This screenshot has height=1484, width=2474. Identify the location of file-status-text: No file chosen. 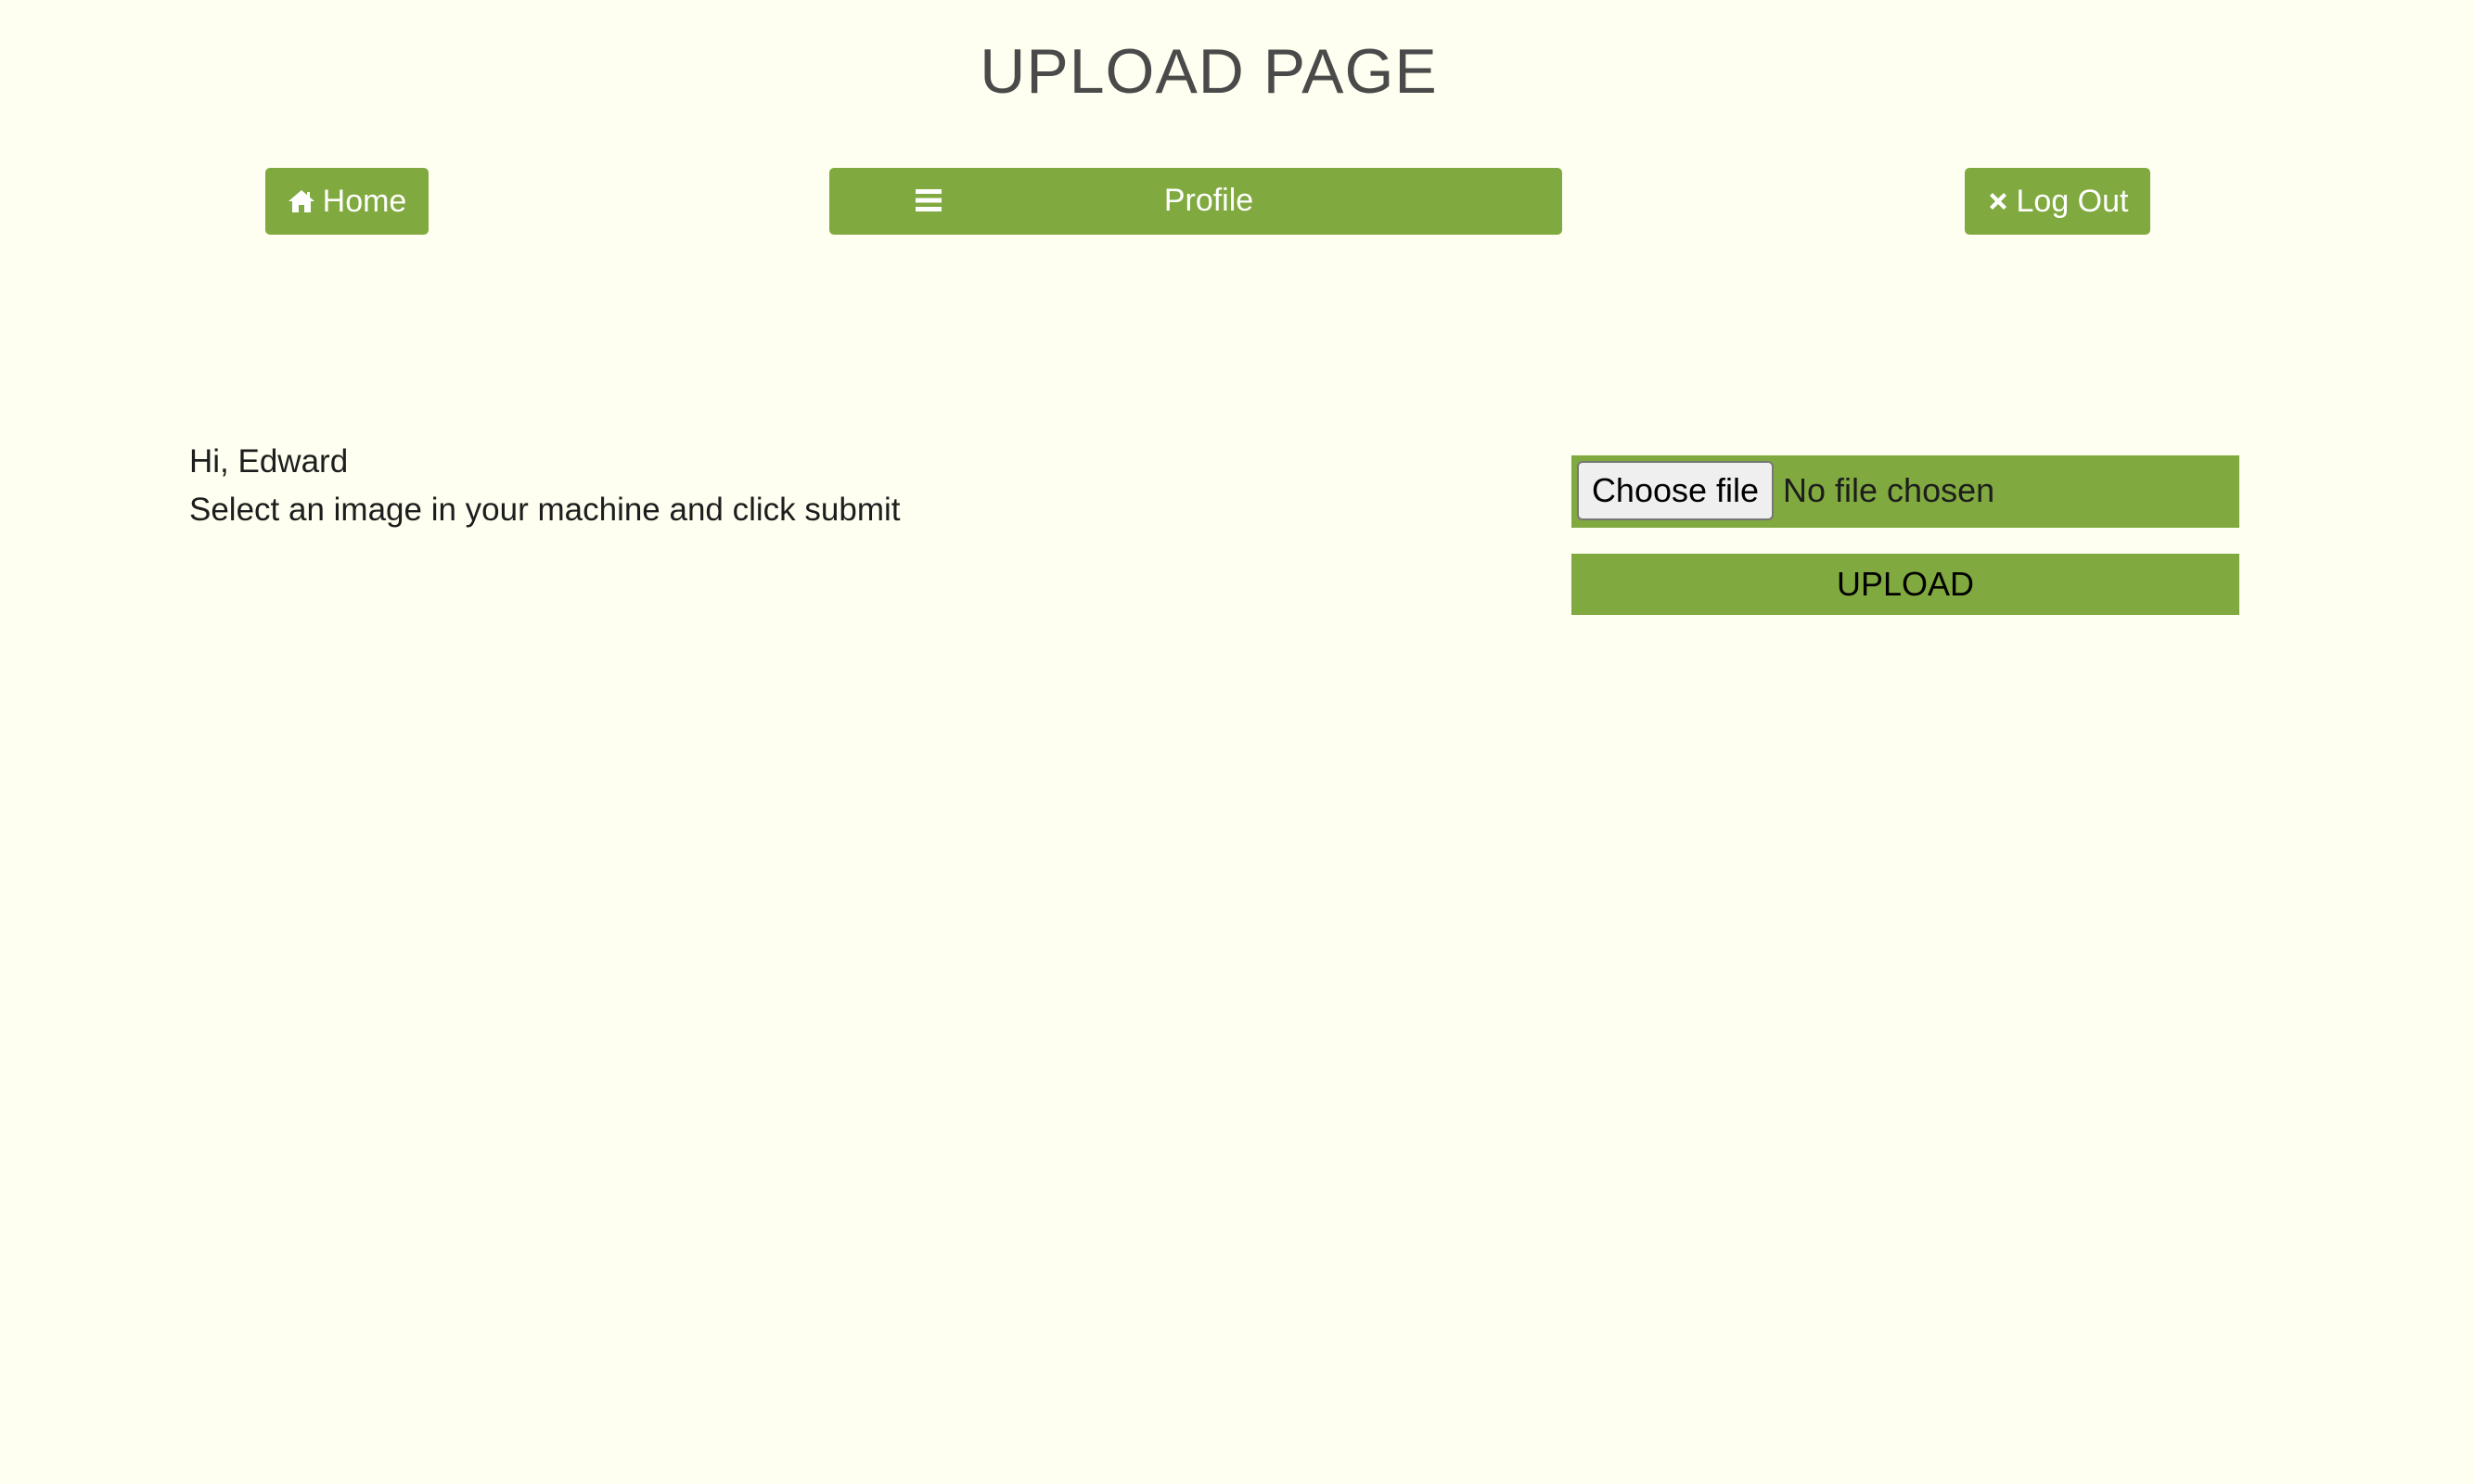
(1889, 490).